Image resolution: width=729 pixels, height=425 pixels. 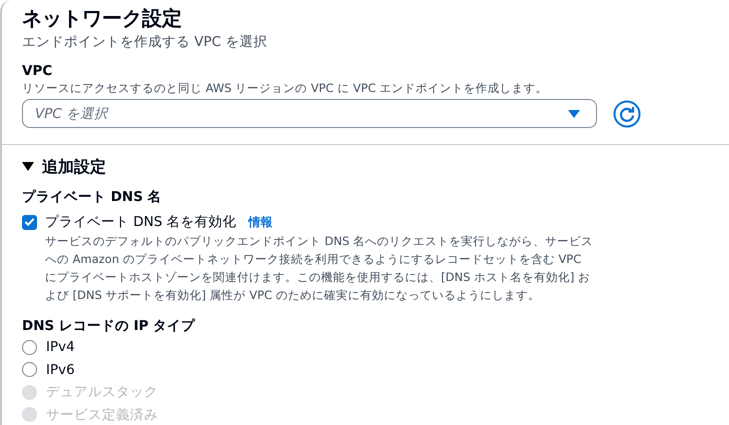 I want to click on checkbox-description: サービスのデフォルトのパブリックエンドポイント DNS 名へのリクエストを実行しながら、サービス への Amazon のプライベートネットワーク接続を利用できるようにするレコードセットを含む VPC にプライベートホストゾーンを関連付けます。この機能を使用するには、[DNS ホスト名を有効化] お よび [DNS サポートを有効化] 属性が VPC のために確実に有効になっているようにします。, so click(x=319, y=268).